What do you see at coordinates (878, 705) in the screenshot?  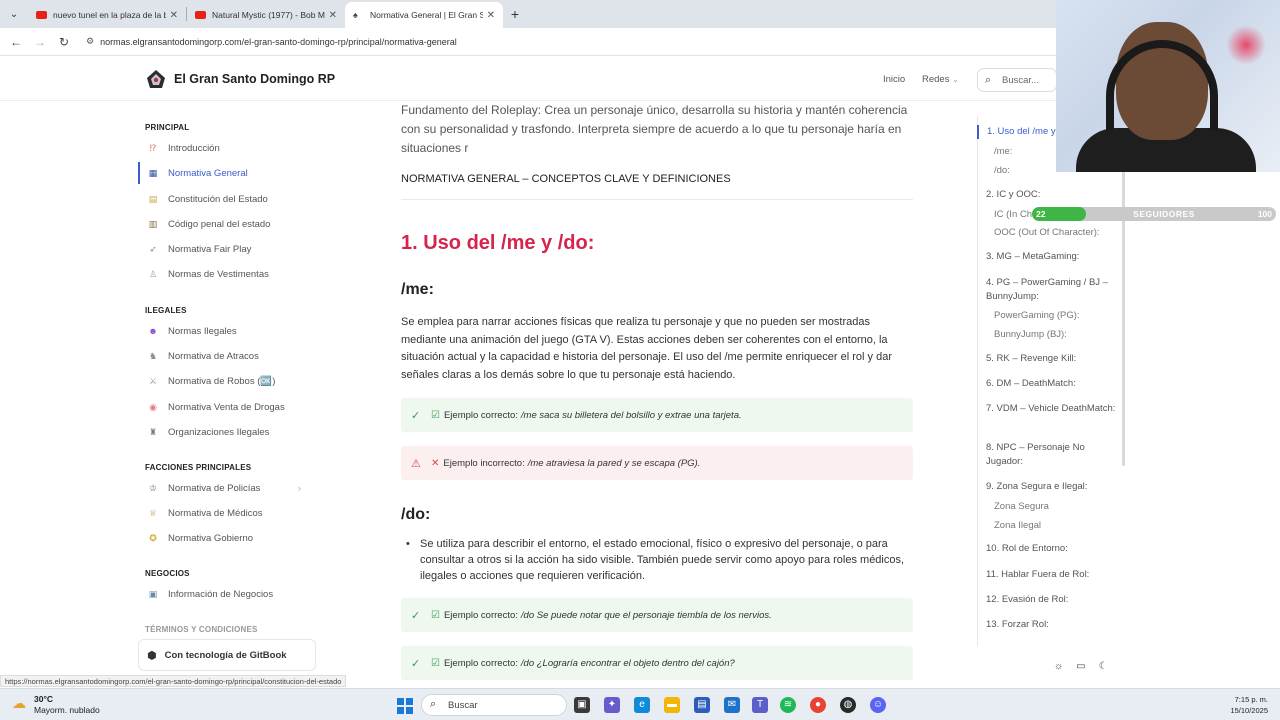 I see `discord-icon: ☺` at bounding box center [878, 705].